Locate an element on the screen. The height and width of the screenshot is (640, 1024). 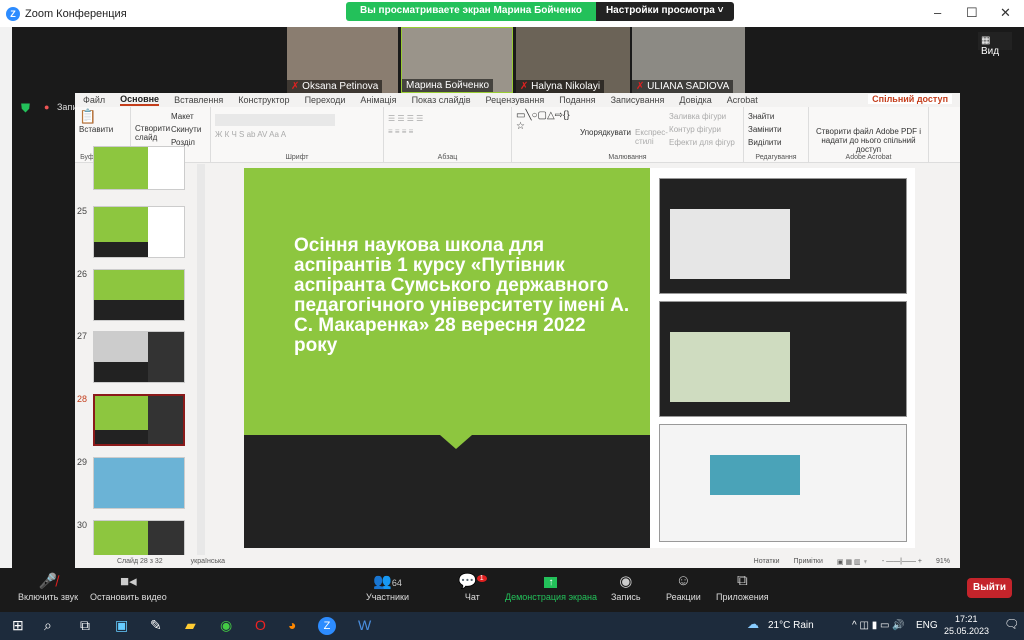
firefox-icon: ◕ is located at coordinates (292, 625).